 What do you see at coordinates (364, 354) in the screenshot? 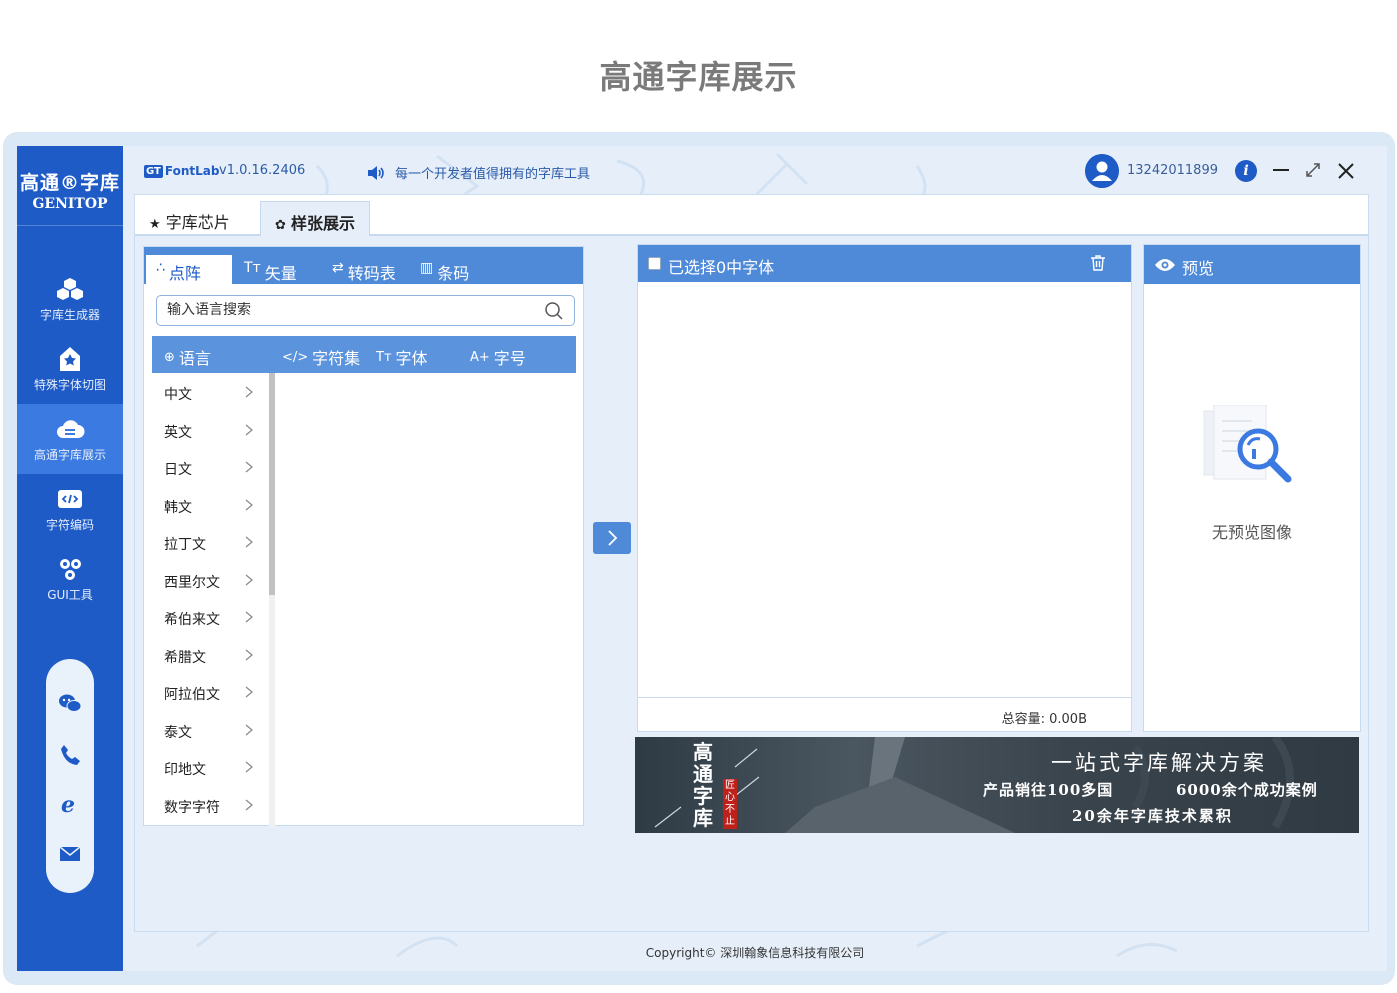
I see `column-headers: ⊕ 语言 </> 字符集 Tт 字体 A+ 字号` at bounding box center [364, 354].